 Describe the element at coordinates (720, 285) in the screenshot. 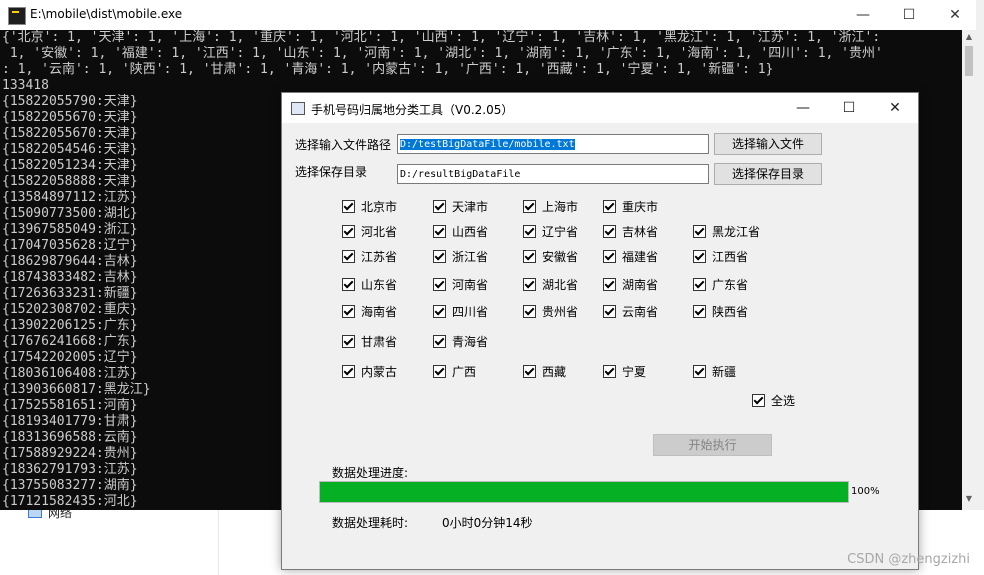

I see `province-checkbox: 广东省` at that location.